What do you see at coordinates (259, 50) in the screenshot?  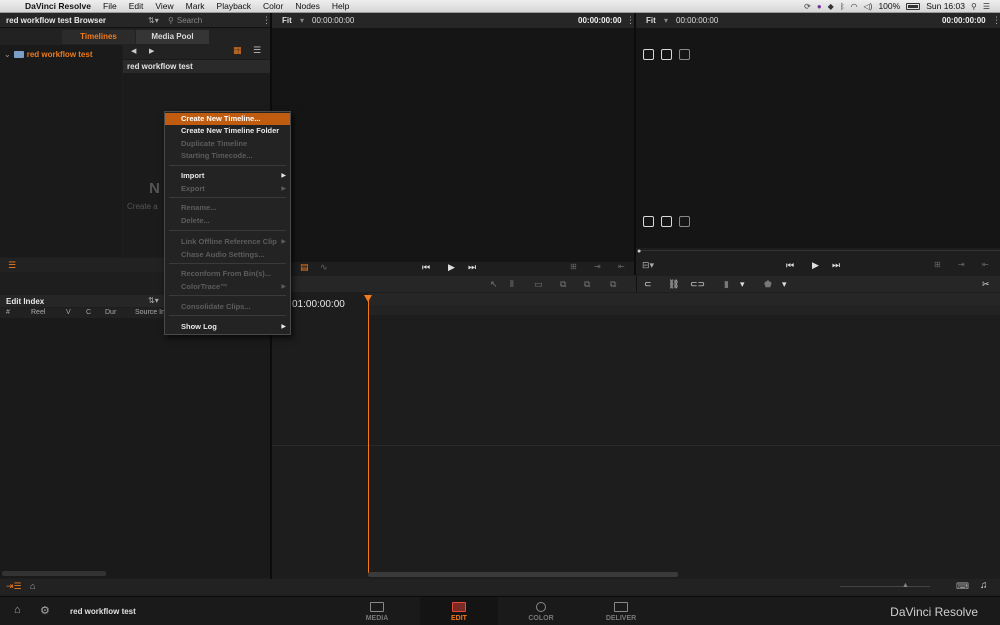 I see `list-view-icon: ☰` at bounding box center [259, 50].